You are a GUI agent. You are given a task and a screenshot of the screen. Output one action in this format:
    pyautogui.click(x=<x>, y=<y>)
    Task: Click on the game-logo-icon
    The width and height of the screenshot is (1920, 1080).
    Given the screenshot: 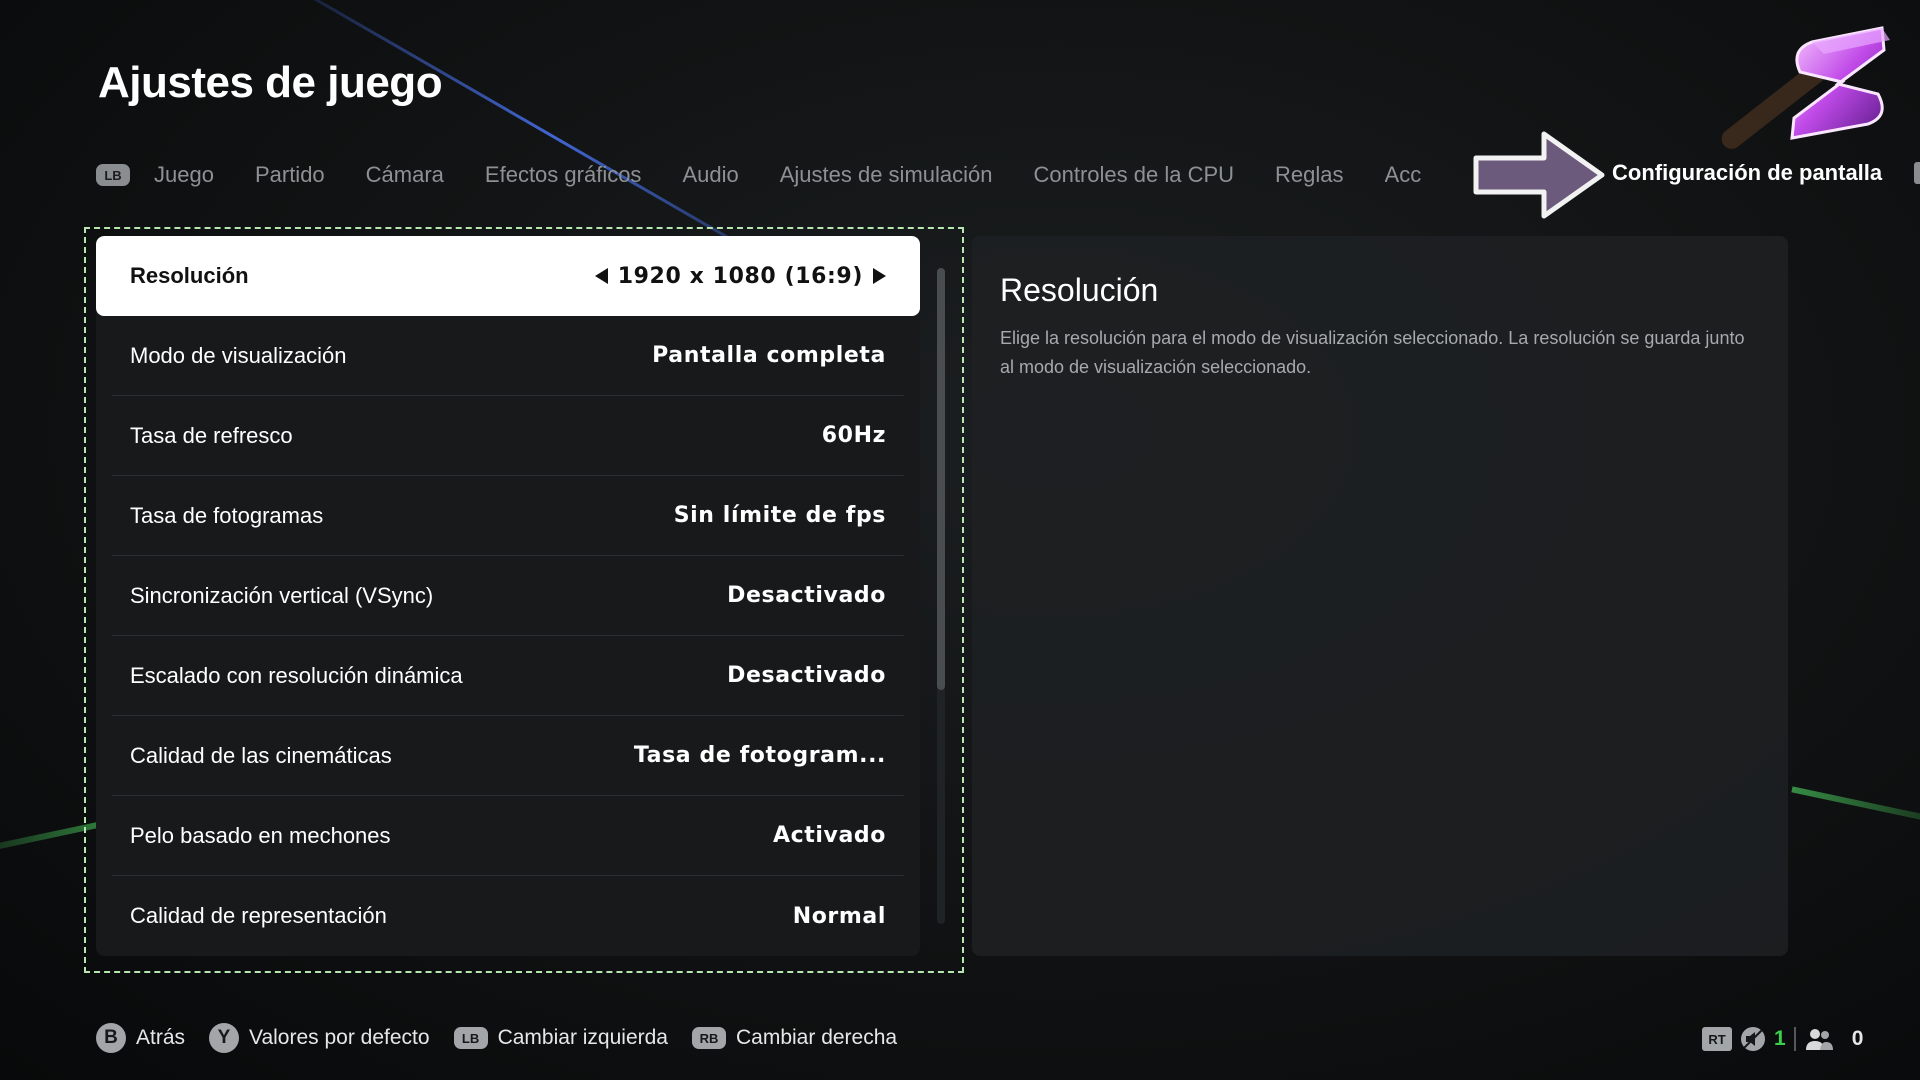 What is the action you would take?
    pyautogui.click(x=1840, y=83)
    